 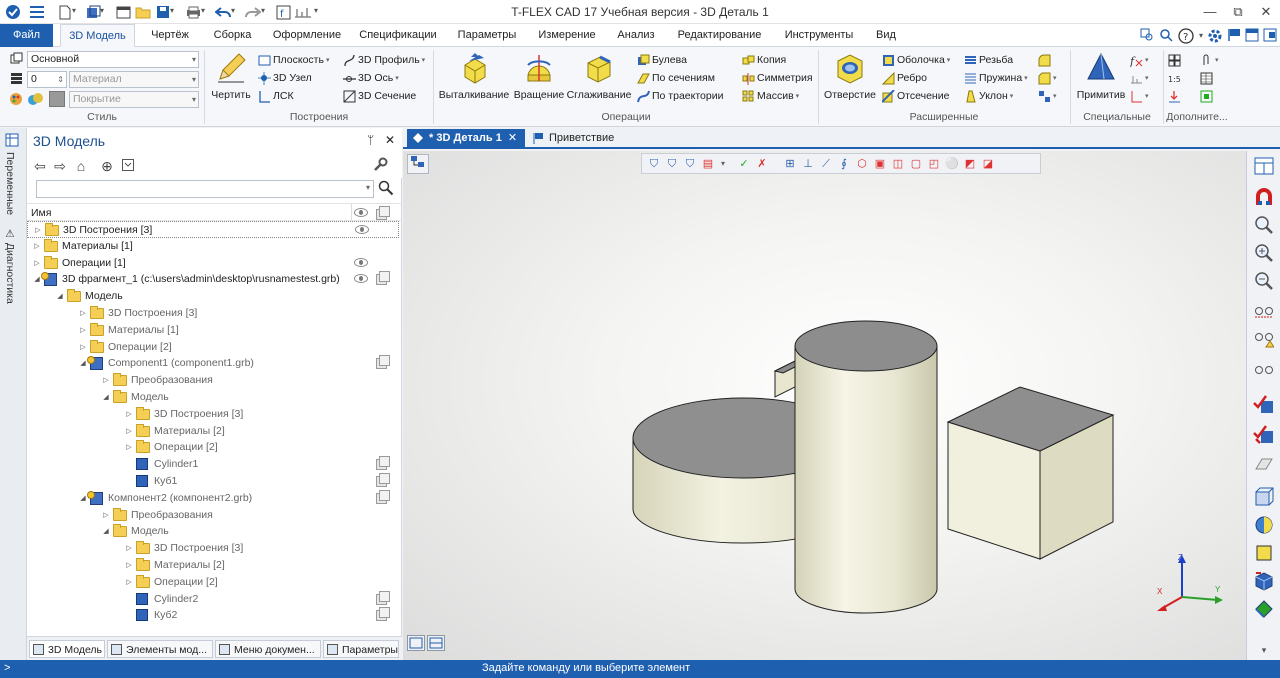 What do you see at coordinates (1210, 12) in the screenshot?
I see `minimize-button: —` at bounding box center [1210, 12].